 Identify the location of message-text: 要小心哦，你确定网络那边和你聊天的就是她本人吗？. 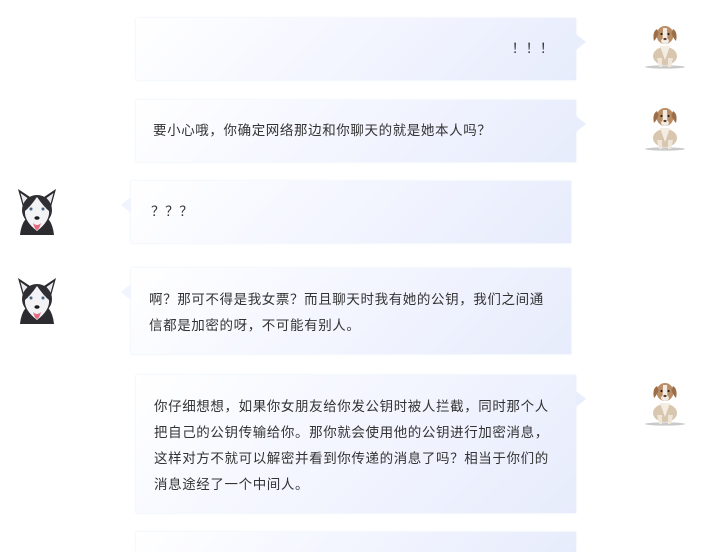
(322, 131).